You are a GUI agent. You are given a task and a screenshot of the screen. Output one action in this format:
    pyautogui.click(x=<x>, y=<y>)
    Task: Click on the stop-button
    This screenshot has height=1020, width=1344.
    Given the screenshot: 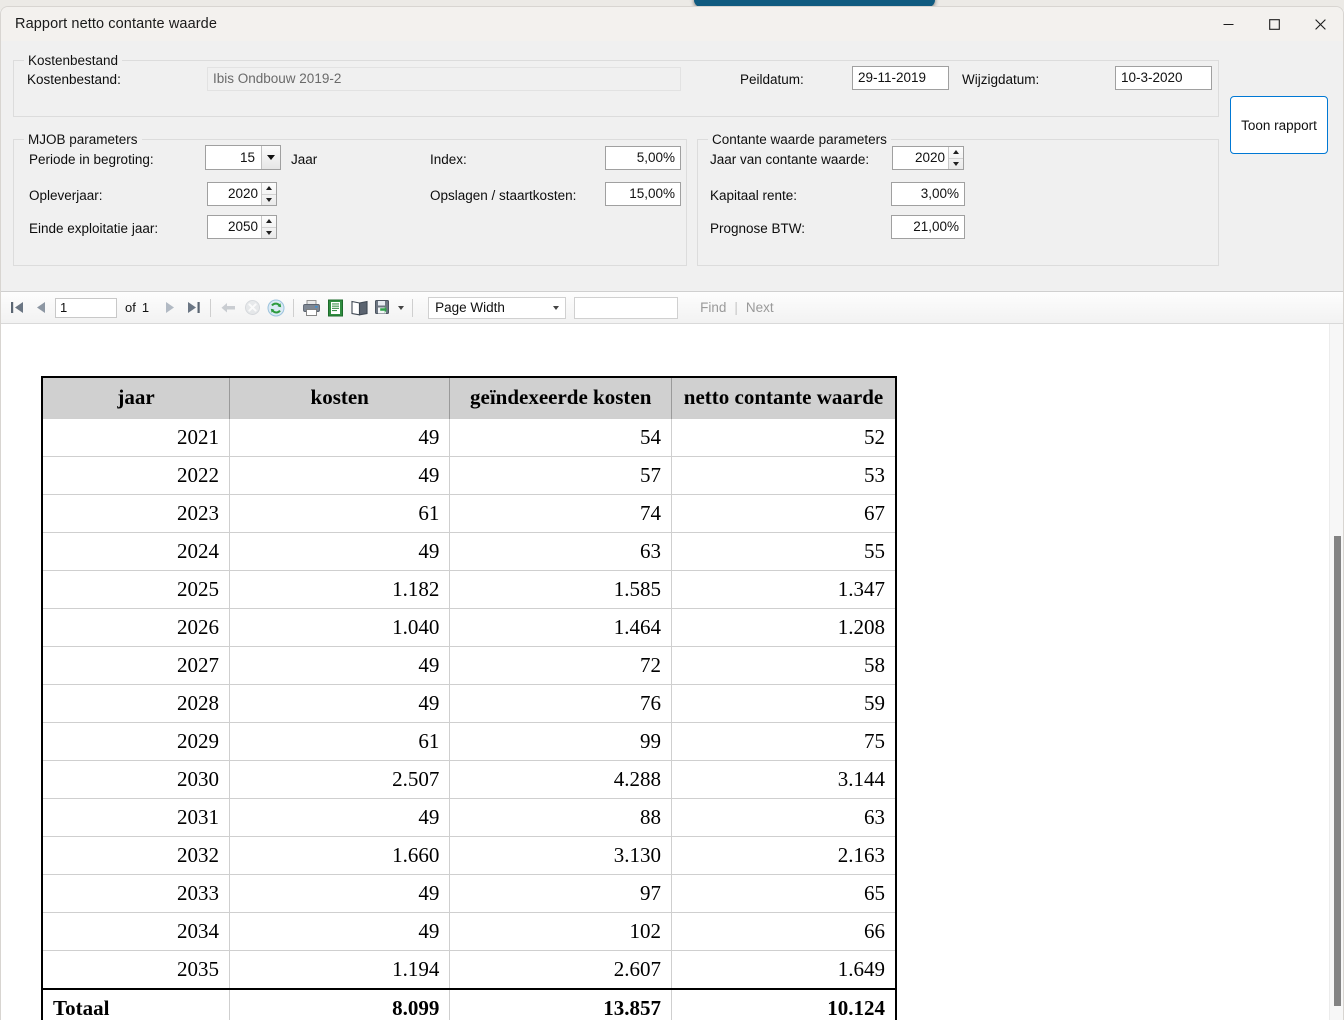 What is the action you would take?
    pyautogui.click(x=252, y=308)
    